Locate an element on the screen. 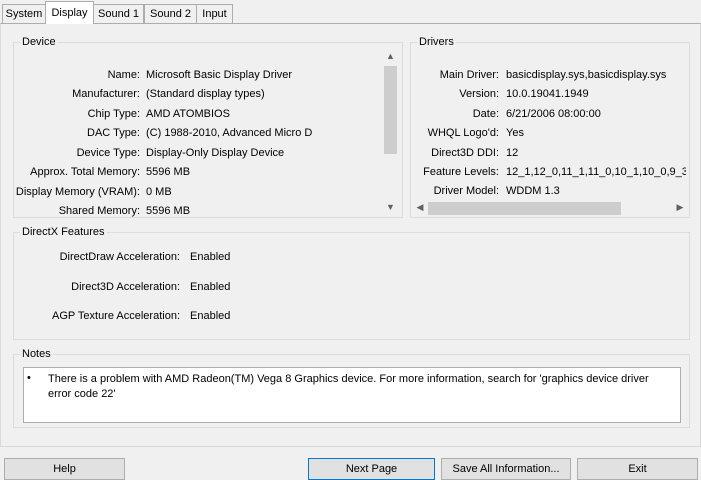  tab-system: System is located at coordinates (24, 13).